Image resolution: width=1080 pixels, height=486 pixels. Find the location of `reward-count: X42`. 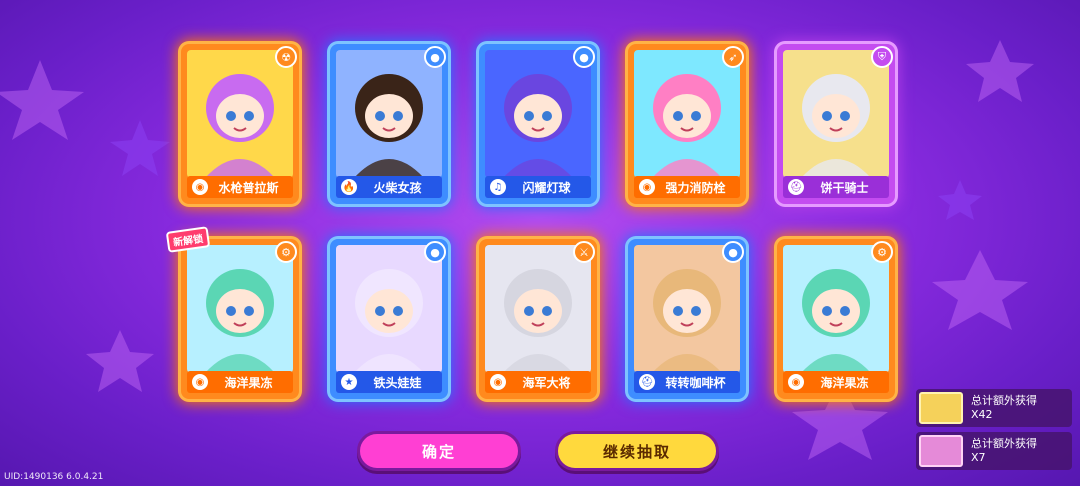

reward-count: X42 is located at coordinates (982, 414).